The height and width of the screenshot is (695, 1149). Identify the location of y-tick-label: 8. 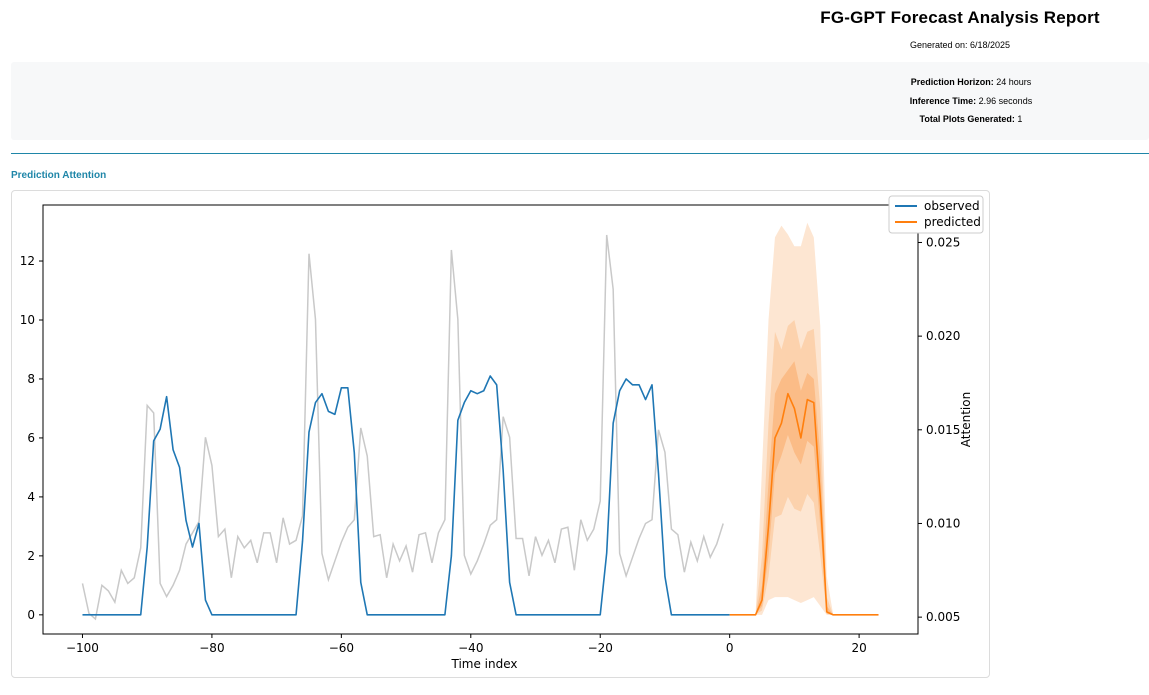
(31, 379).